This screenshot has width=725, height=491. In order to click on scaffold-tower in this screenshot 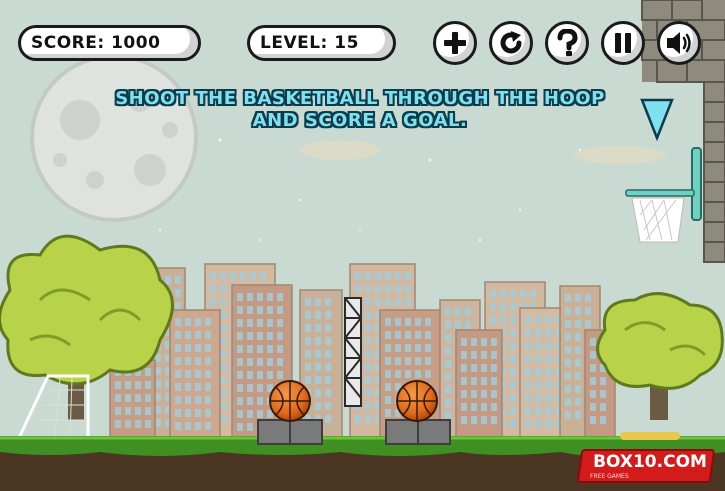, I will do `click(353, 352)`.